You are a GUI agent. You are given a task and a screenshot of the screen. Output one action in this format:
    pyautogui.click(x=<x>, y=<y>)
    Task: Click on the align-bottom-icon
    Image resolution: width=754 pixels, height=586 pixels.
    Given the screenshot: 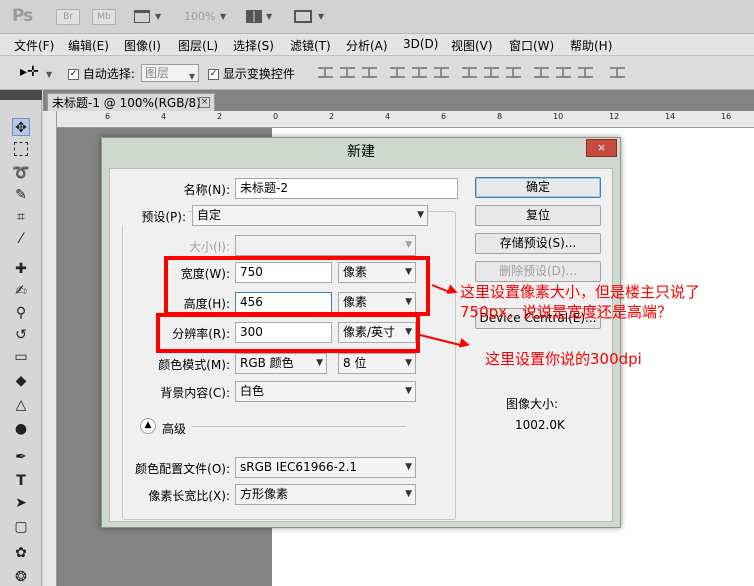 What is the action you would take?
    pyautogui.click(x=369, y=72)
    